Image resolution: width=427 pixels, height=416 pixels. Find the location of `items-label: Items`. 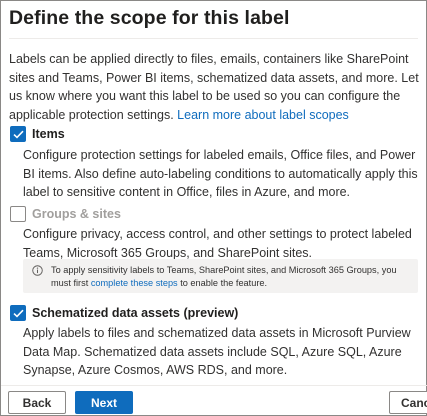

items-label: Items is located at coordinates (48, 134).